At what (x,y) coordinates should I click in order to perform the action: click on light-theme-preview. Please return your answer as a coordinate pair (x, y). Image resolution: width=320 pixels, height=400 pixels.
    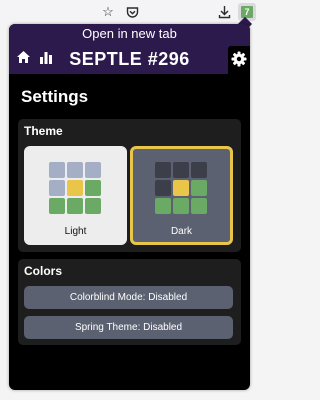
    Looking at the image, I should click on (75, 188).